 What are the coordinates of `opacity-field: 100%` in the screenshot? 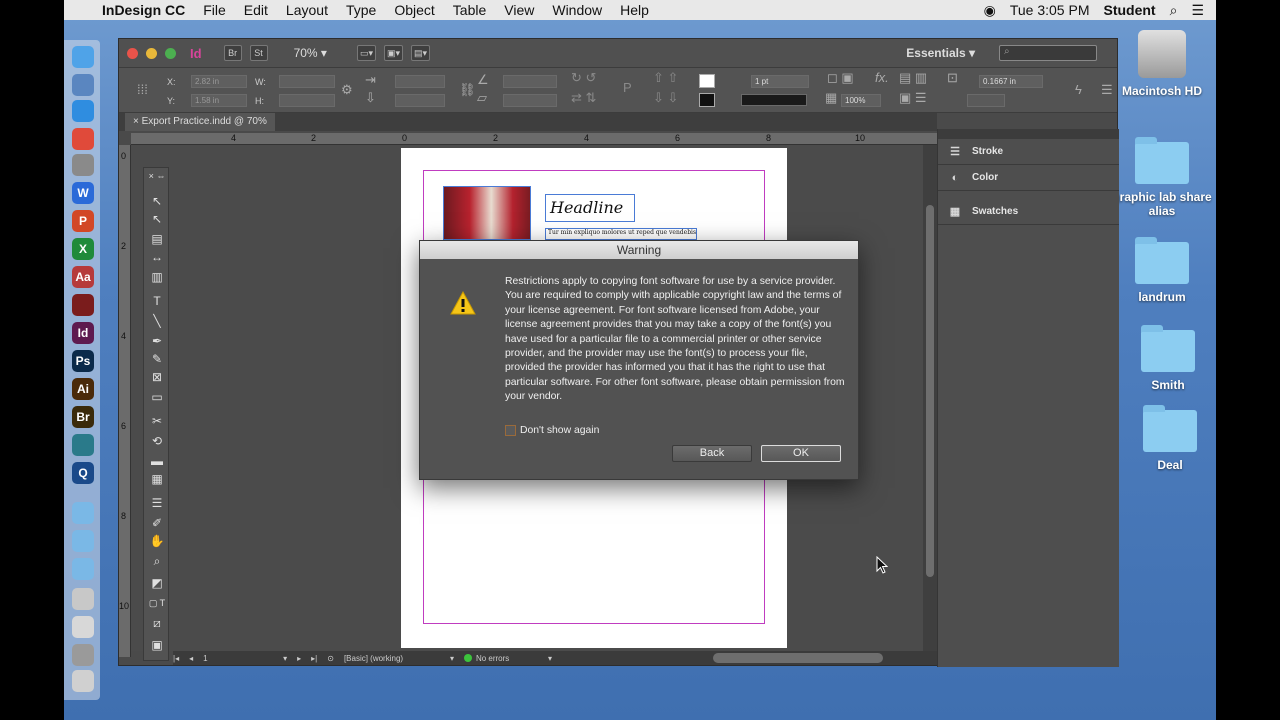 It's located at (861, 100).